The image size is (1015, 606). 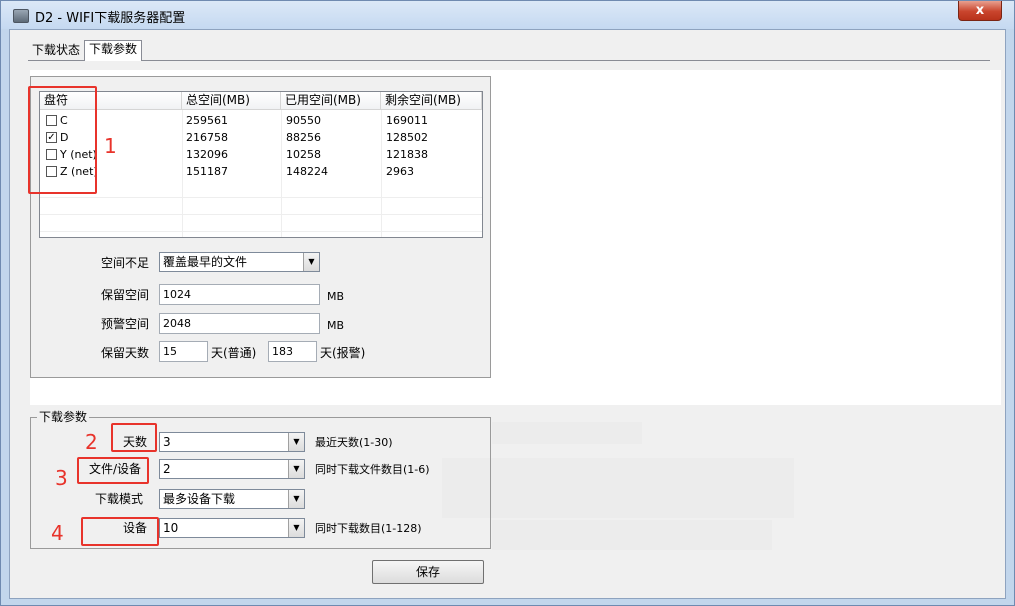 I want to click on keep-days-alarm-input: 183, so click(x=292, y=351).